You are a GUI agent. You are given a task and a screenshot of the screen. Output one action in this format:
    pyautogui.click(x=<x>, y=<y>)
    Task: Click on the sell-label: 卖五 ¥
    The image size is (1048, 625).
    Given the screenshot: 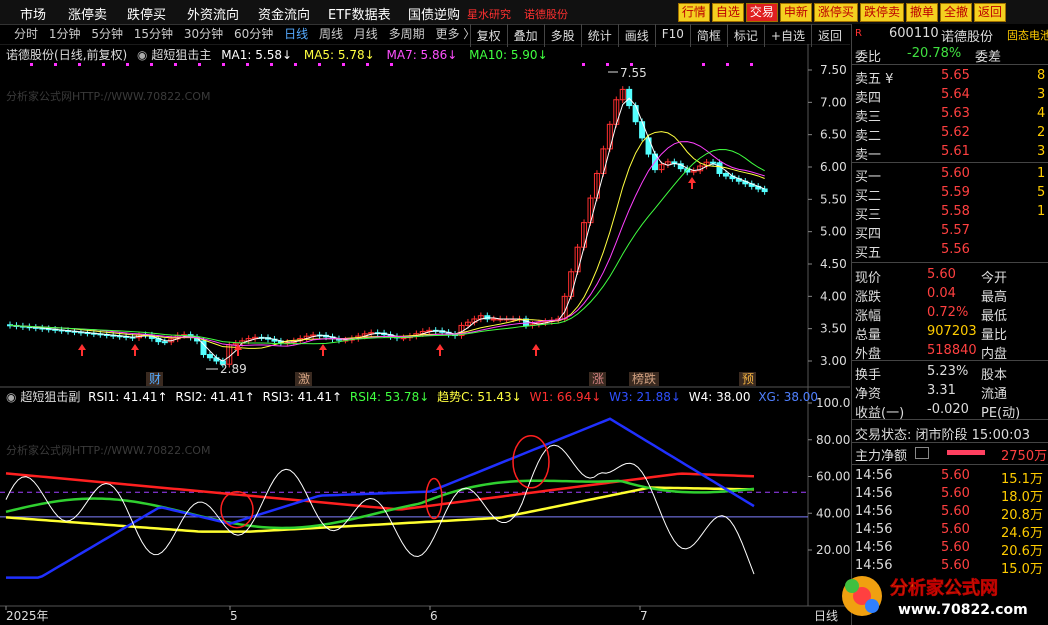 What is the action you would take?
    pyautogui.click(x=874, y=79)
    